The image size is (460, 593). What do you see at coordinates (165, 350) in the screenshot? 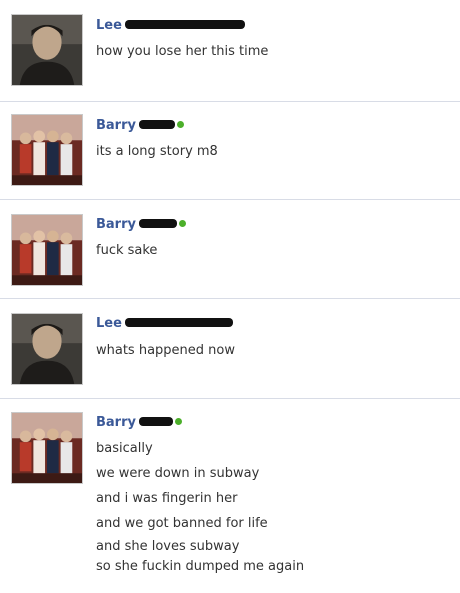
I see `message-text: whats happened now` at bounding box center [165, 350].